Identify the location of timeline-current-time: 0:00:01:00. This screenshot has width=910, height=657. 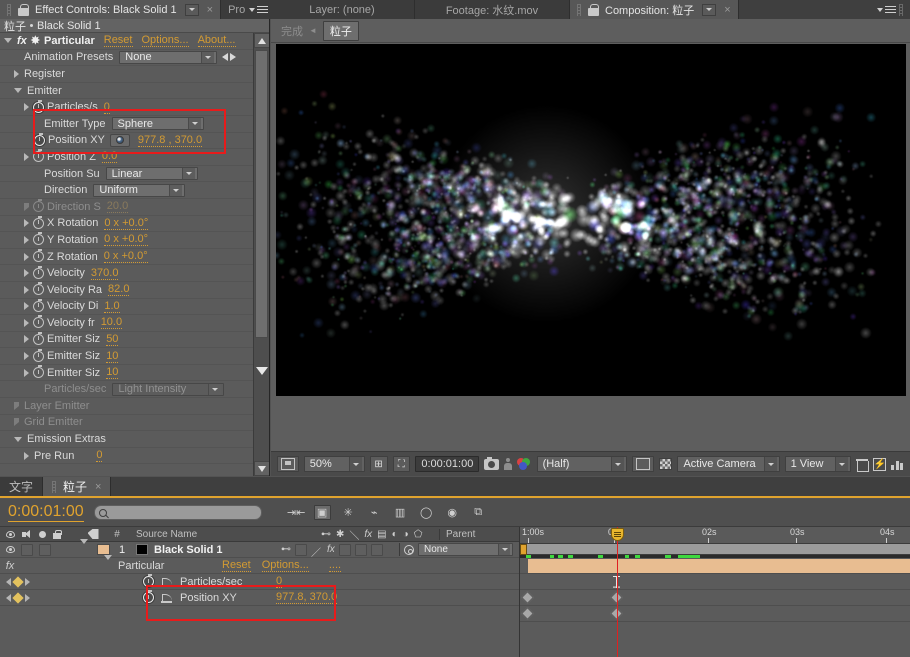
(46, 512).